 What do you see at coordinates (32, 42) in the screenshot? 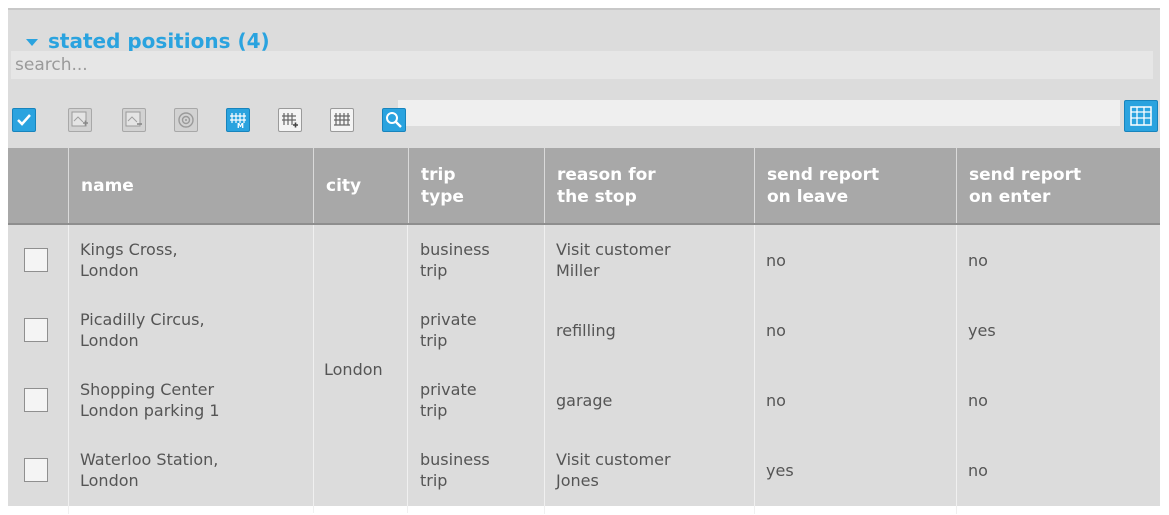
I see `triangle-down-icon` at bounding box center [32, 42].